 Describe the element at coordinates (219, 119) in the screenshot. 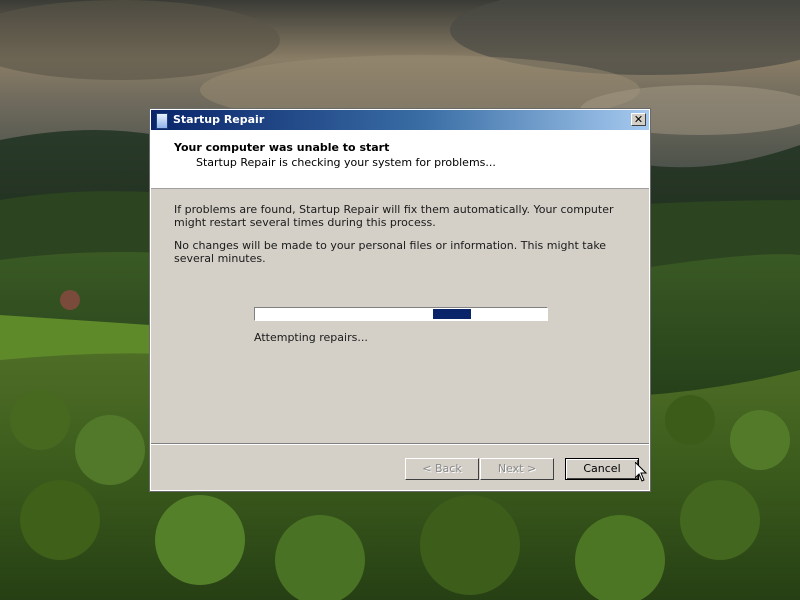

I see `window-title: Startup Repair` at that location.